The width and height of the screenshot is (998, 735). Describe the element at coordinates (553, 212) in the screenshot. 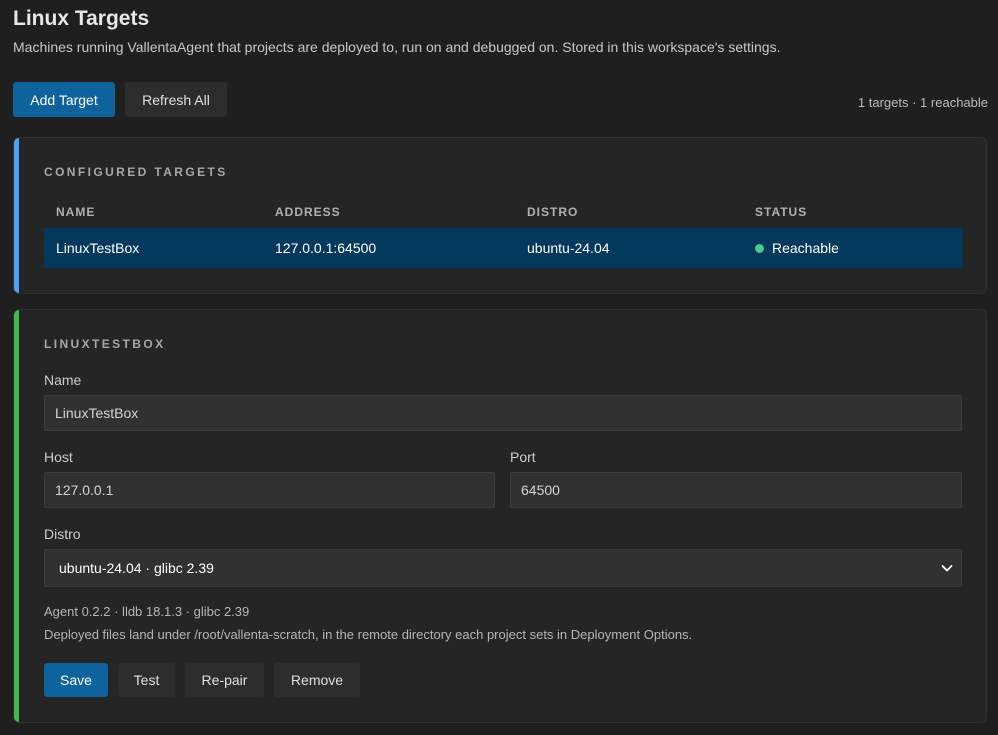

I see `column-header-distro: DISTRO` at that location.